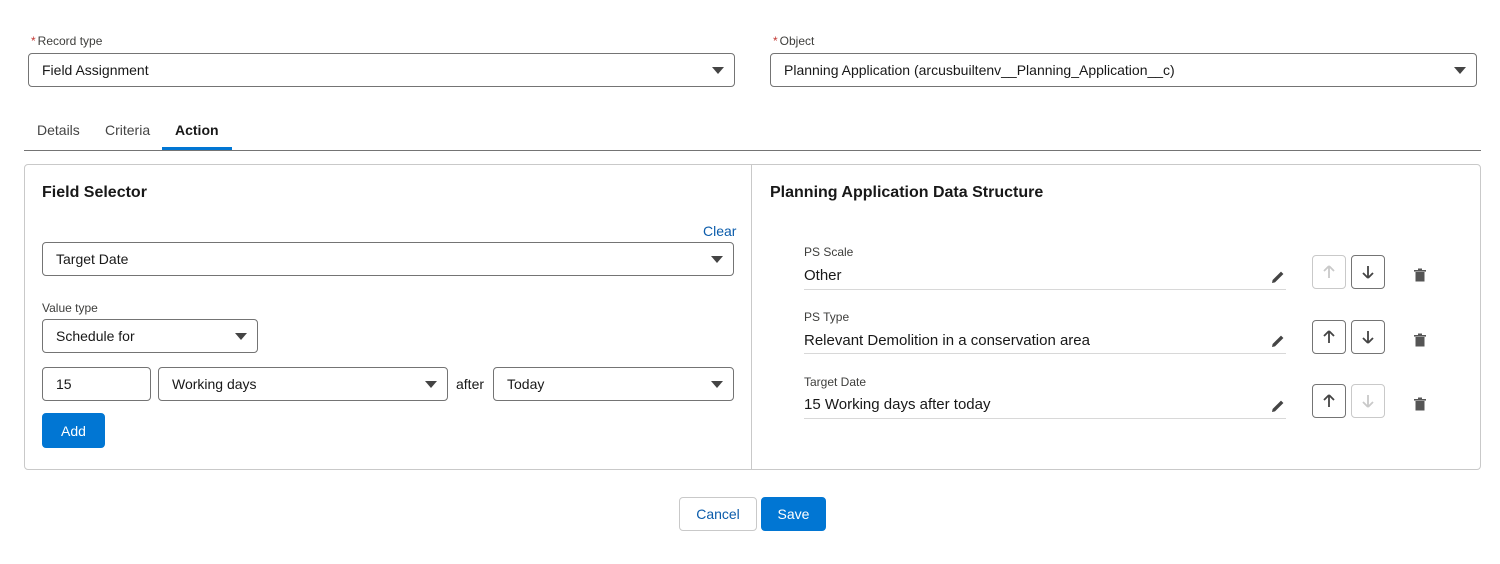  Describe the element at coordinates (58, 130) in the screenshot. I see `tab-details: Details` at that location.